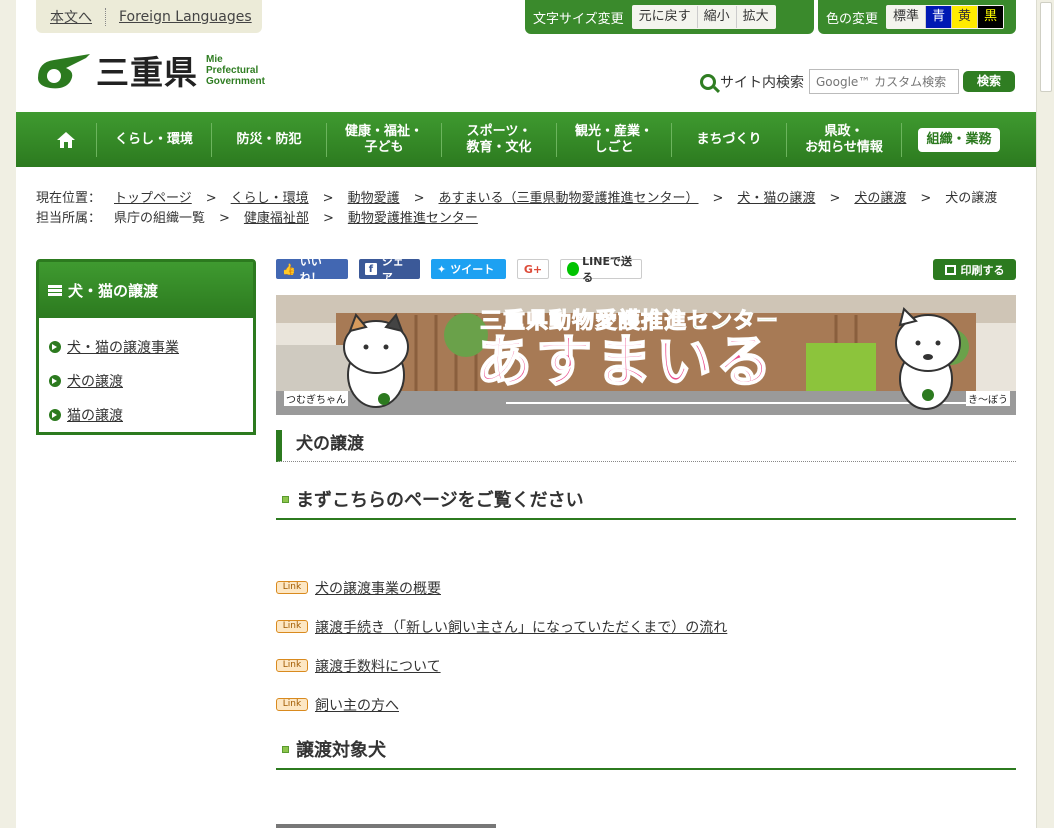  Describe the element at coordinates (153, 139) in the screenshot. I see `nav-living-environment: くらし・環境` at that location.